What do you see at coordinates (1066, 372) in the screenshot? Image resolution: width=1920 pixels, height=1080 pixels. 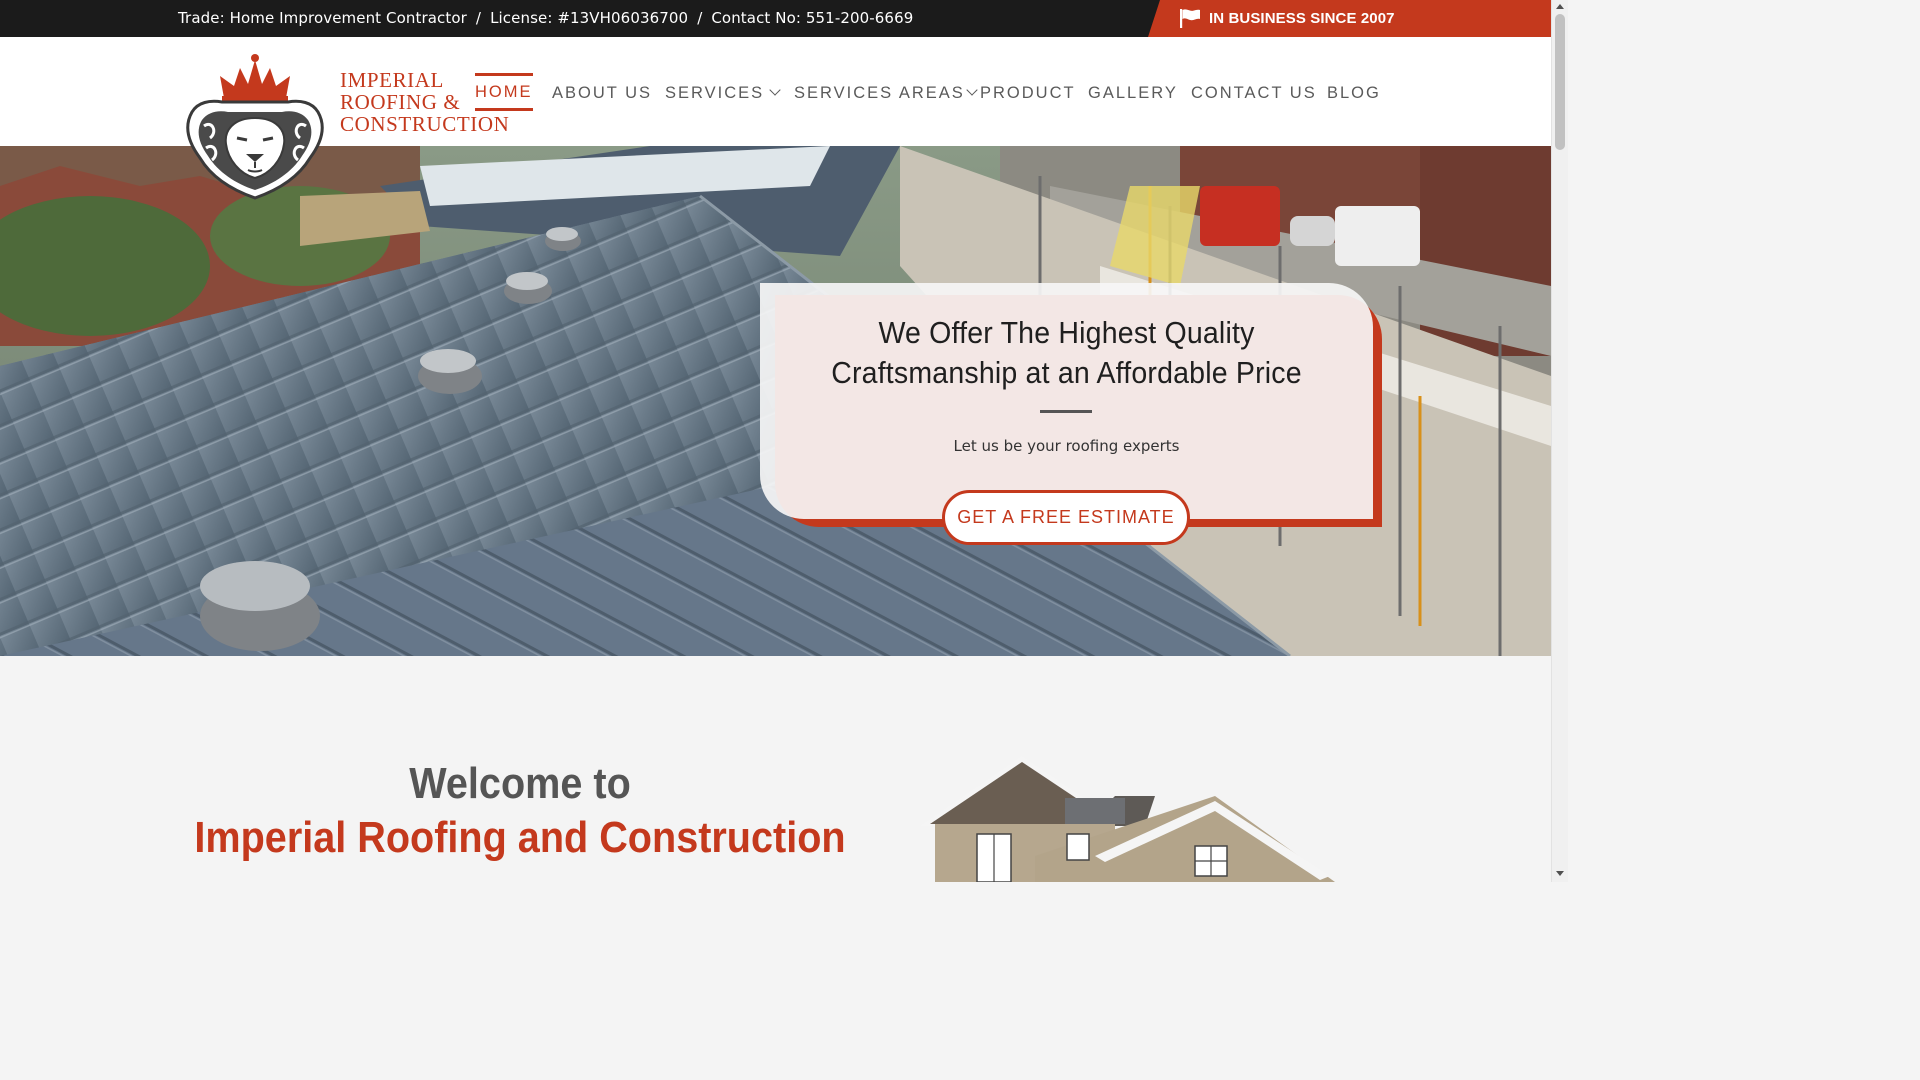 I see `hero-title-line-2: Craftsmanship at an Affordable Price` at bounding box center [1066, 372].